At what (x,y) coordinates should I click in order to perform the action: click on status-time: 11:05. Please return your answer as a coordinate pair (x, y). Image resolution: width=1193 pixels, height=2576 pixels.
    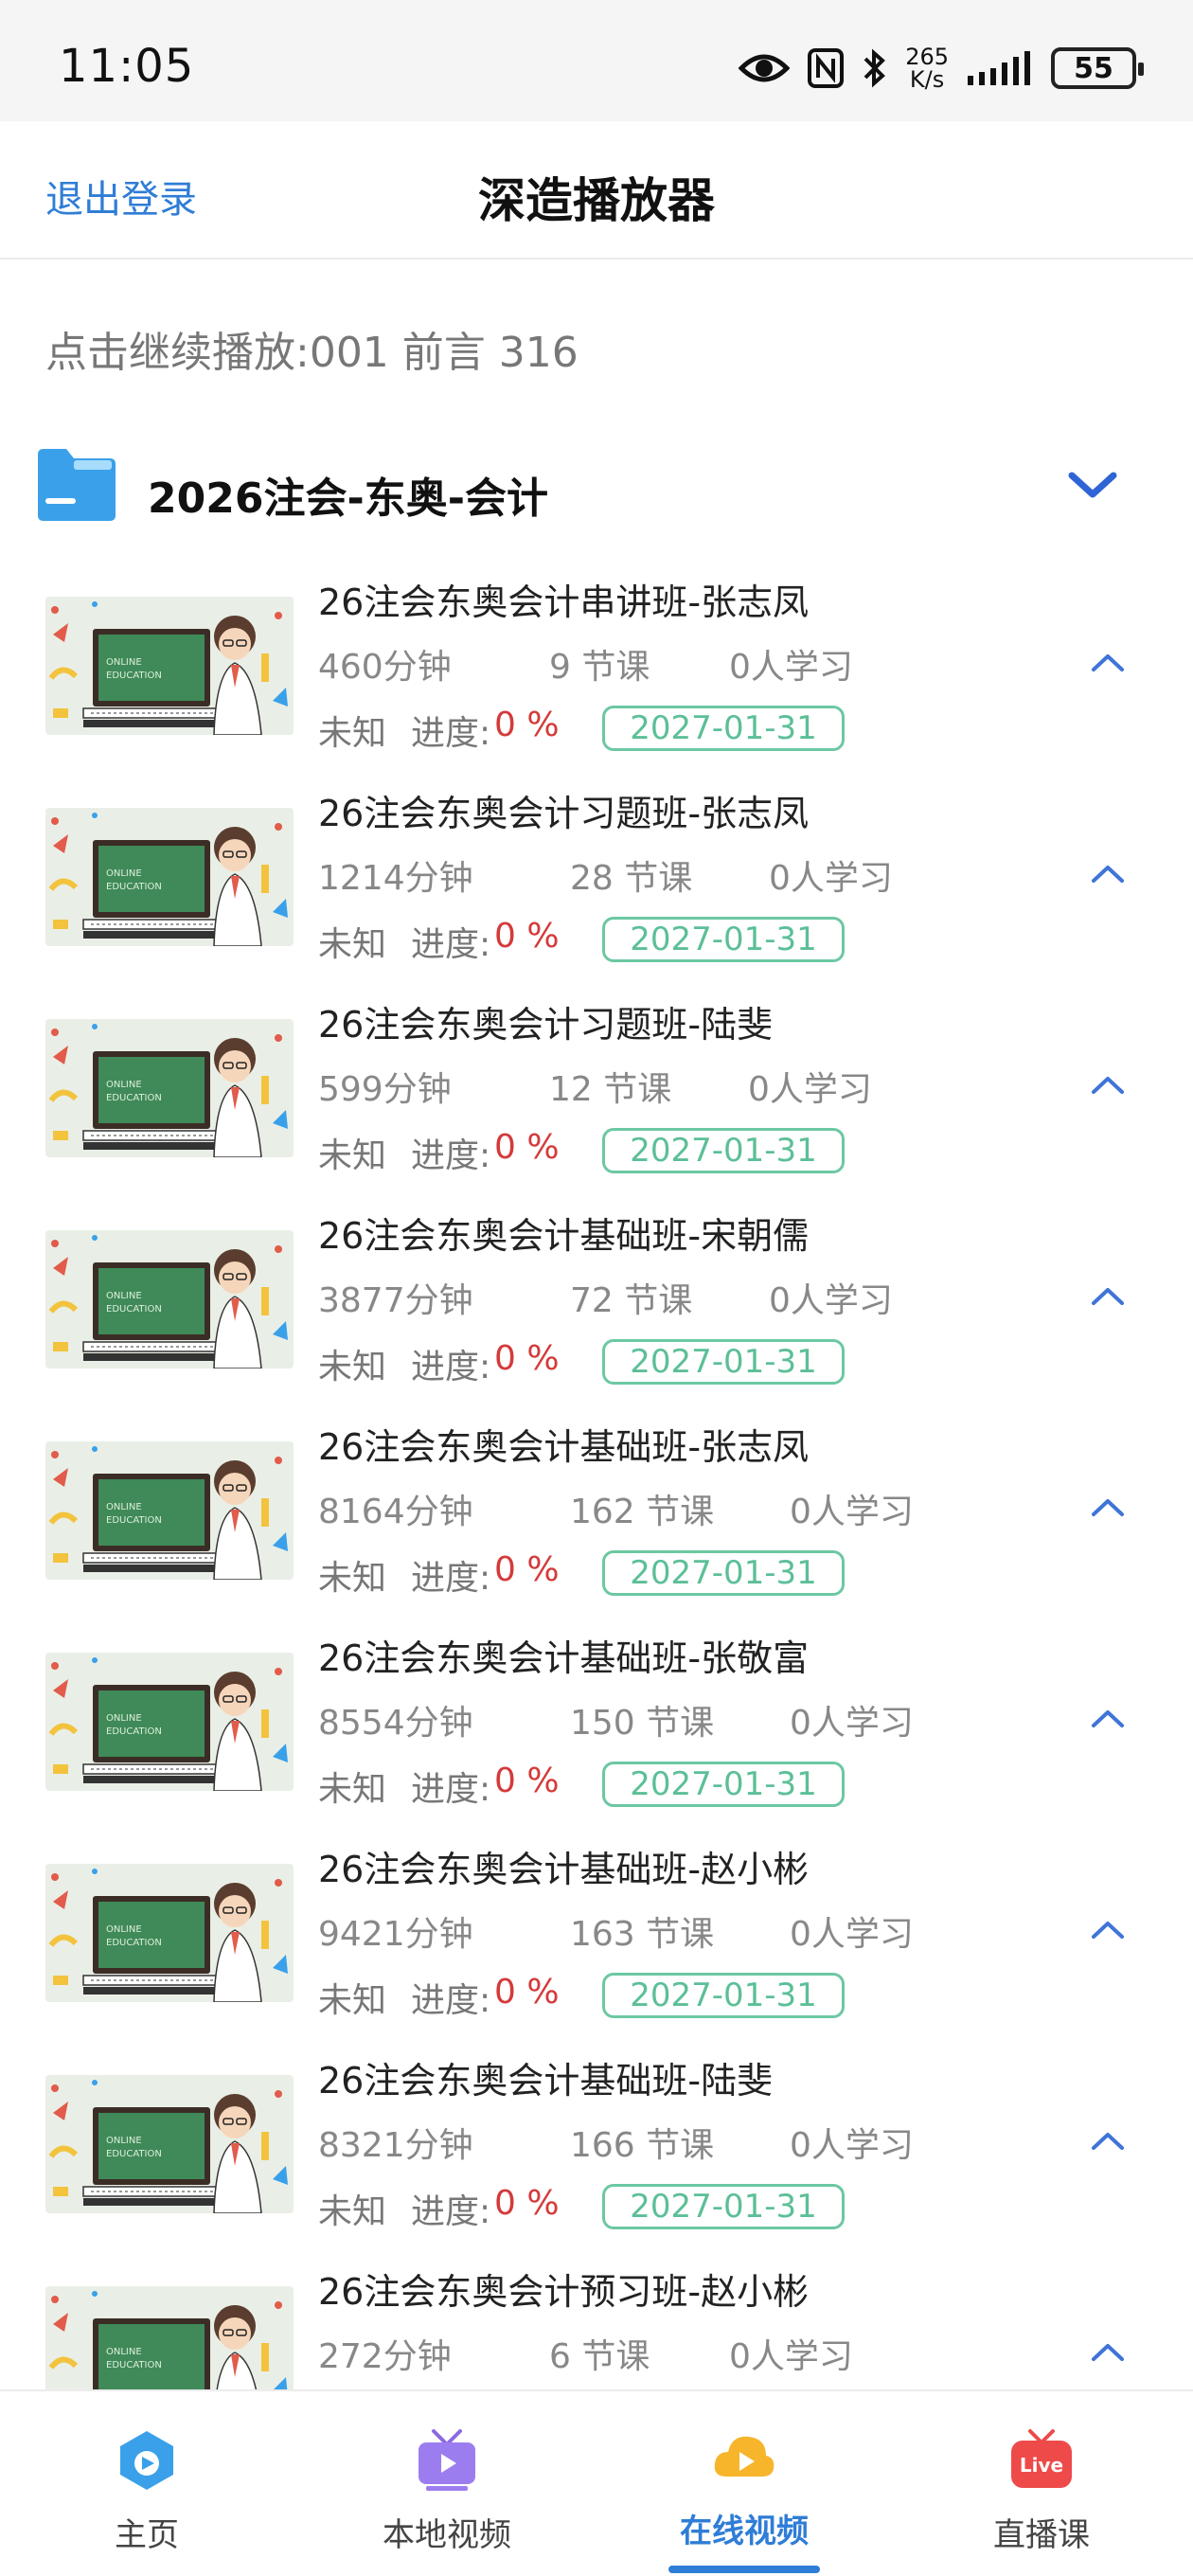
    Looking at the image, I should click on (127, 66).